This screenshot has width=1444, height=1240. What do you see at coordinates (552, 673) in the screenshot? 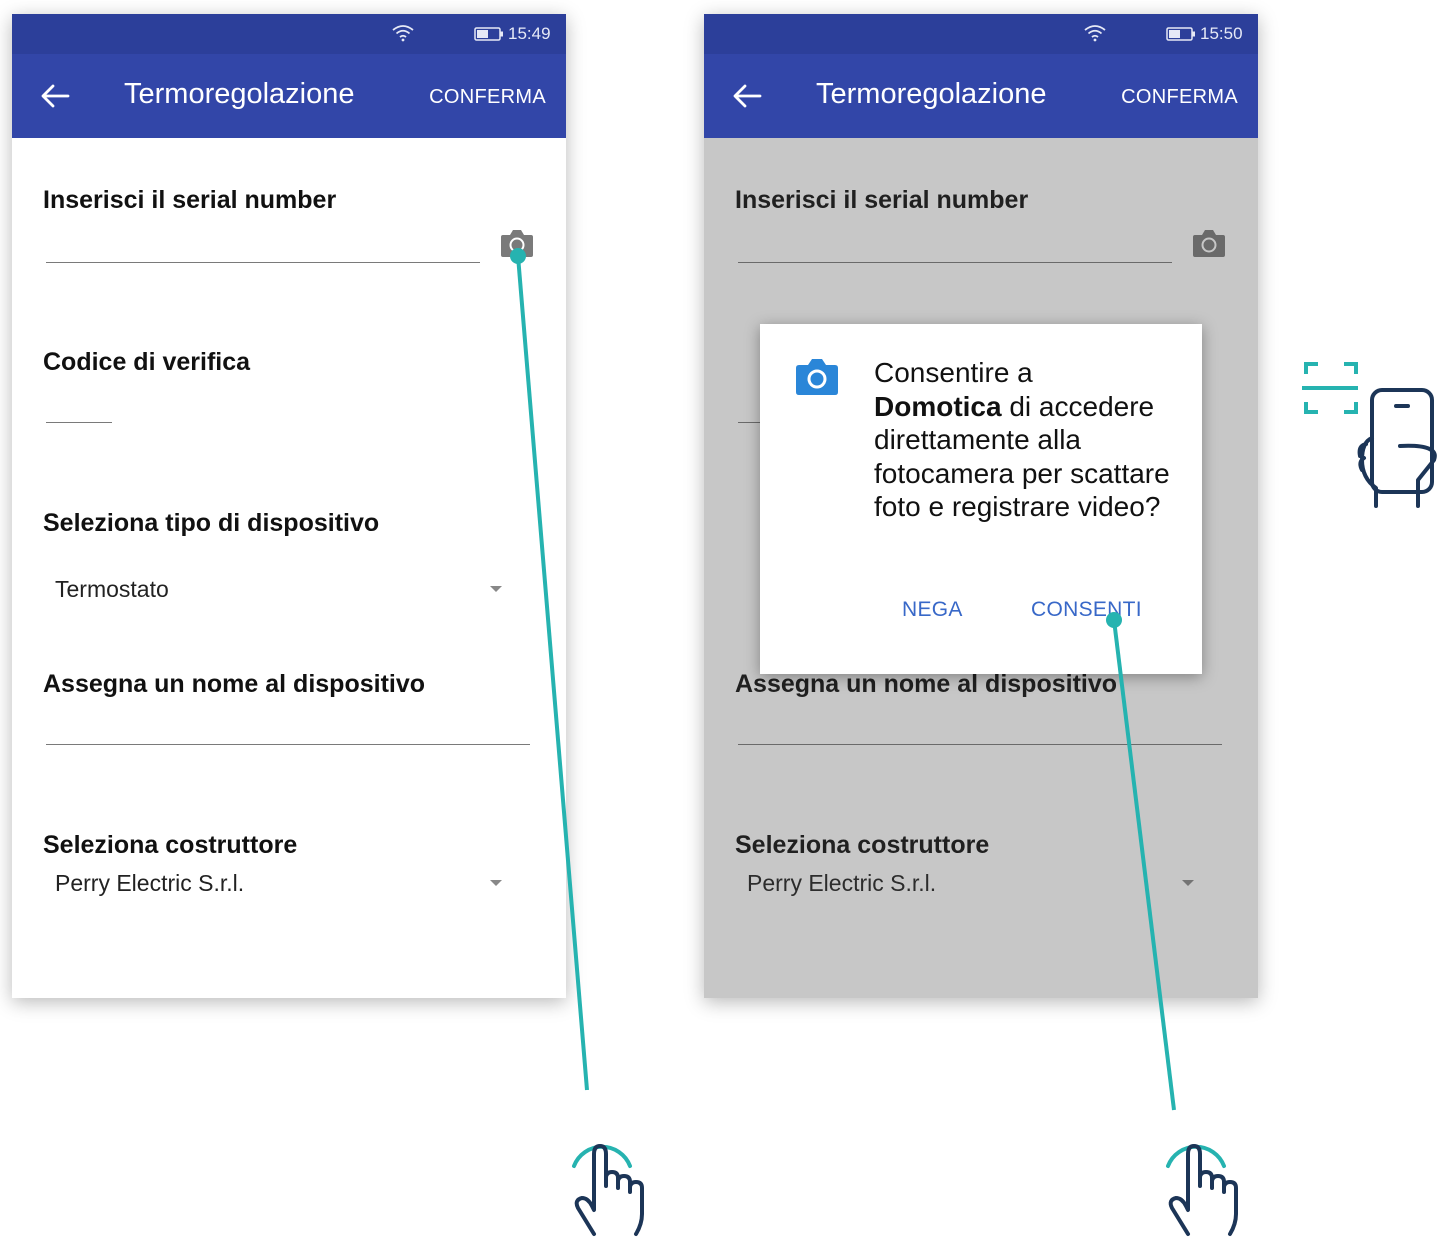
I see `tap-line-left` at bounding box center [552, 673].